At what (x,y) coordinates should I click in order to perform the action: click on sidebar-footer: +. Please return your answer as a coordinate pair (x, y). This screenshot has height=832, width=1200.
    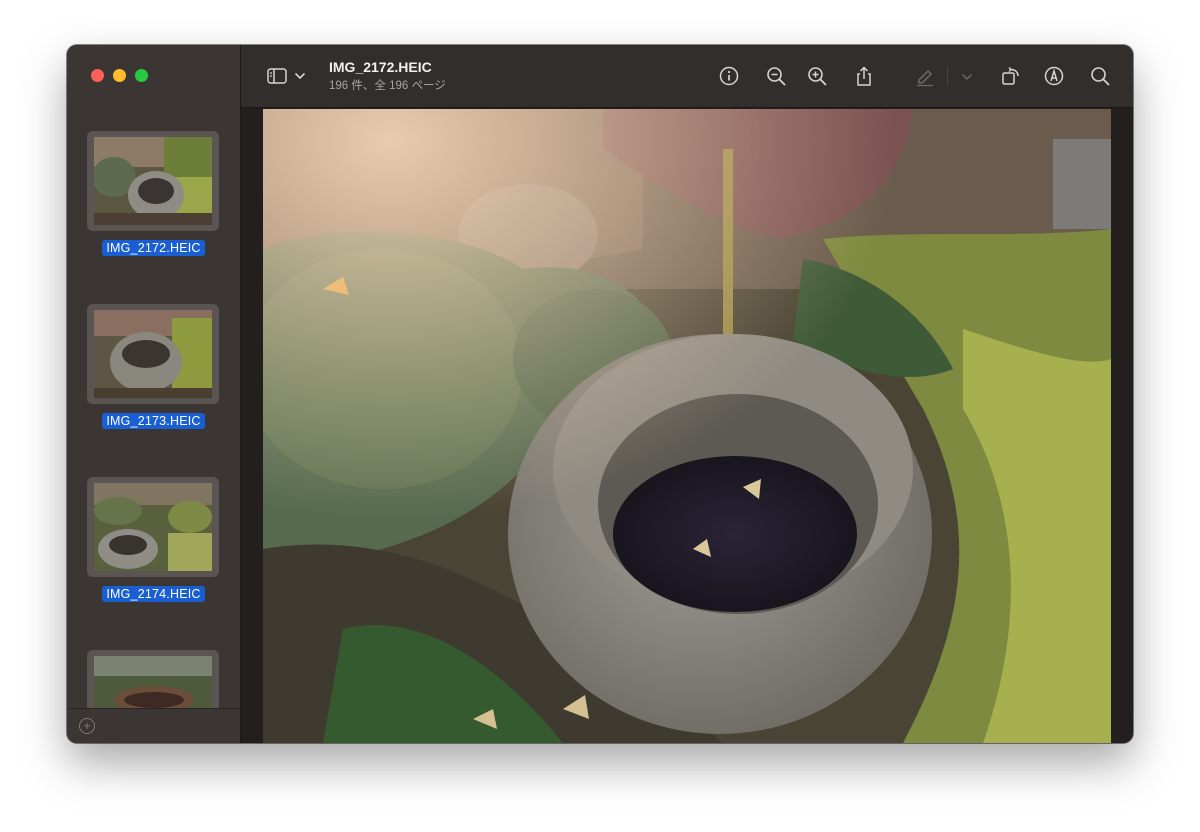
    Looking at the image, I should click on (153, 725).